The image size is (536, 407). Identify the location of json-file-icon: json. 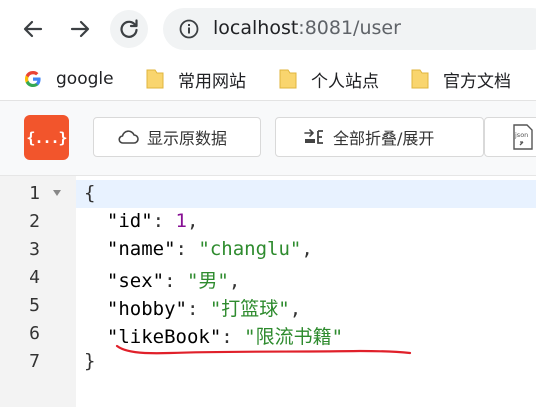
(523, 137).